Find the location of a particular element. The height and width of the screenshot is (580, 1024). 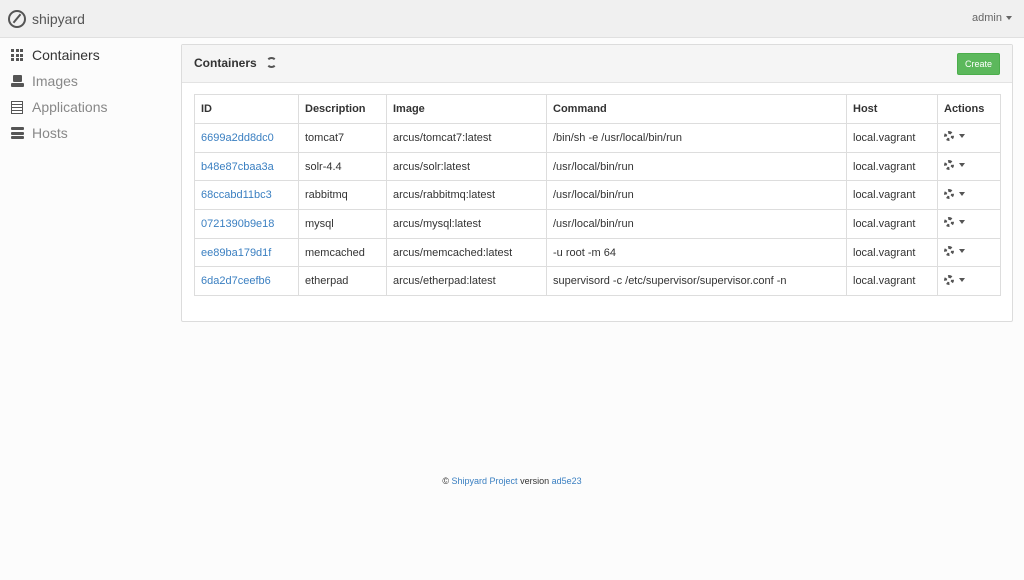

compass-icon is located at coordinates (17, 19).